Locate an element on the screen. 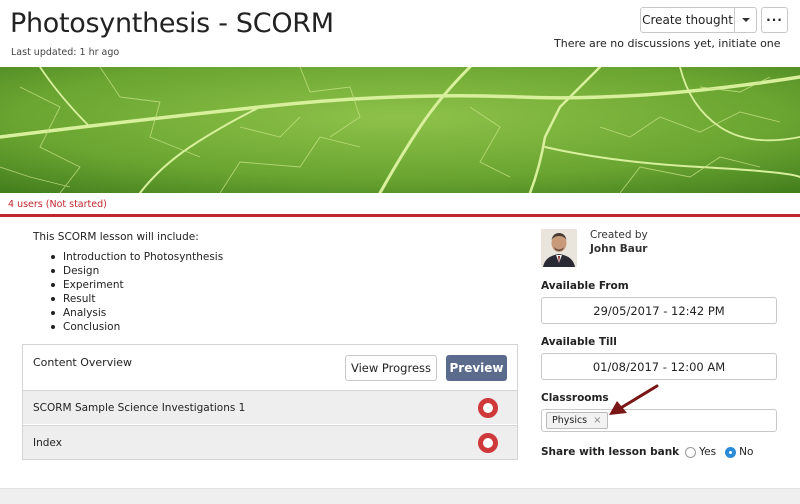 The height and width of the screenshot is (504, 800). page-title: Photosynthesis - SCORM is located at coordinates (172, 23).